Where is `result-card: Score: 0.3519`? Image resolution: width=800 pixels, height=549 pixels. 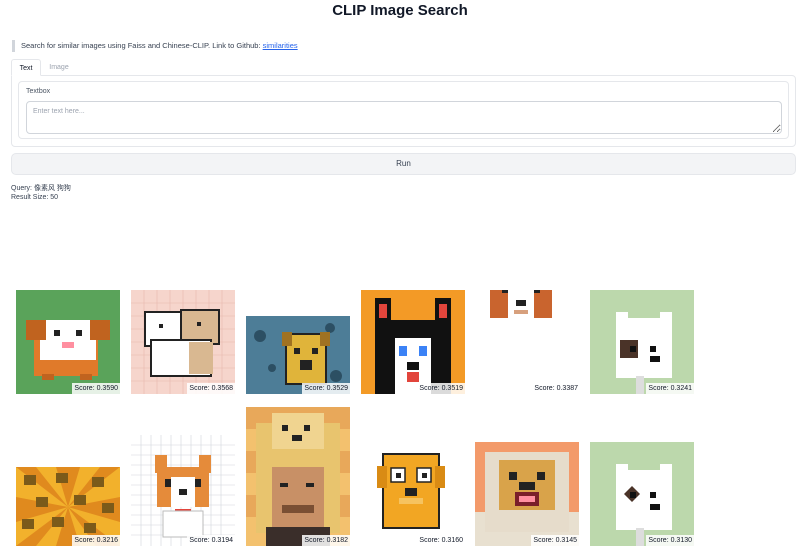
result-card: Score: 0.3519 is located at coordinates (413, 342).